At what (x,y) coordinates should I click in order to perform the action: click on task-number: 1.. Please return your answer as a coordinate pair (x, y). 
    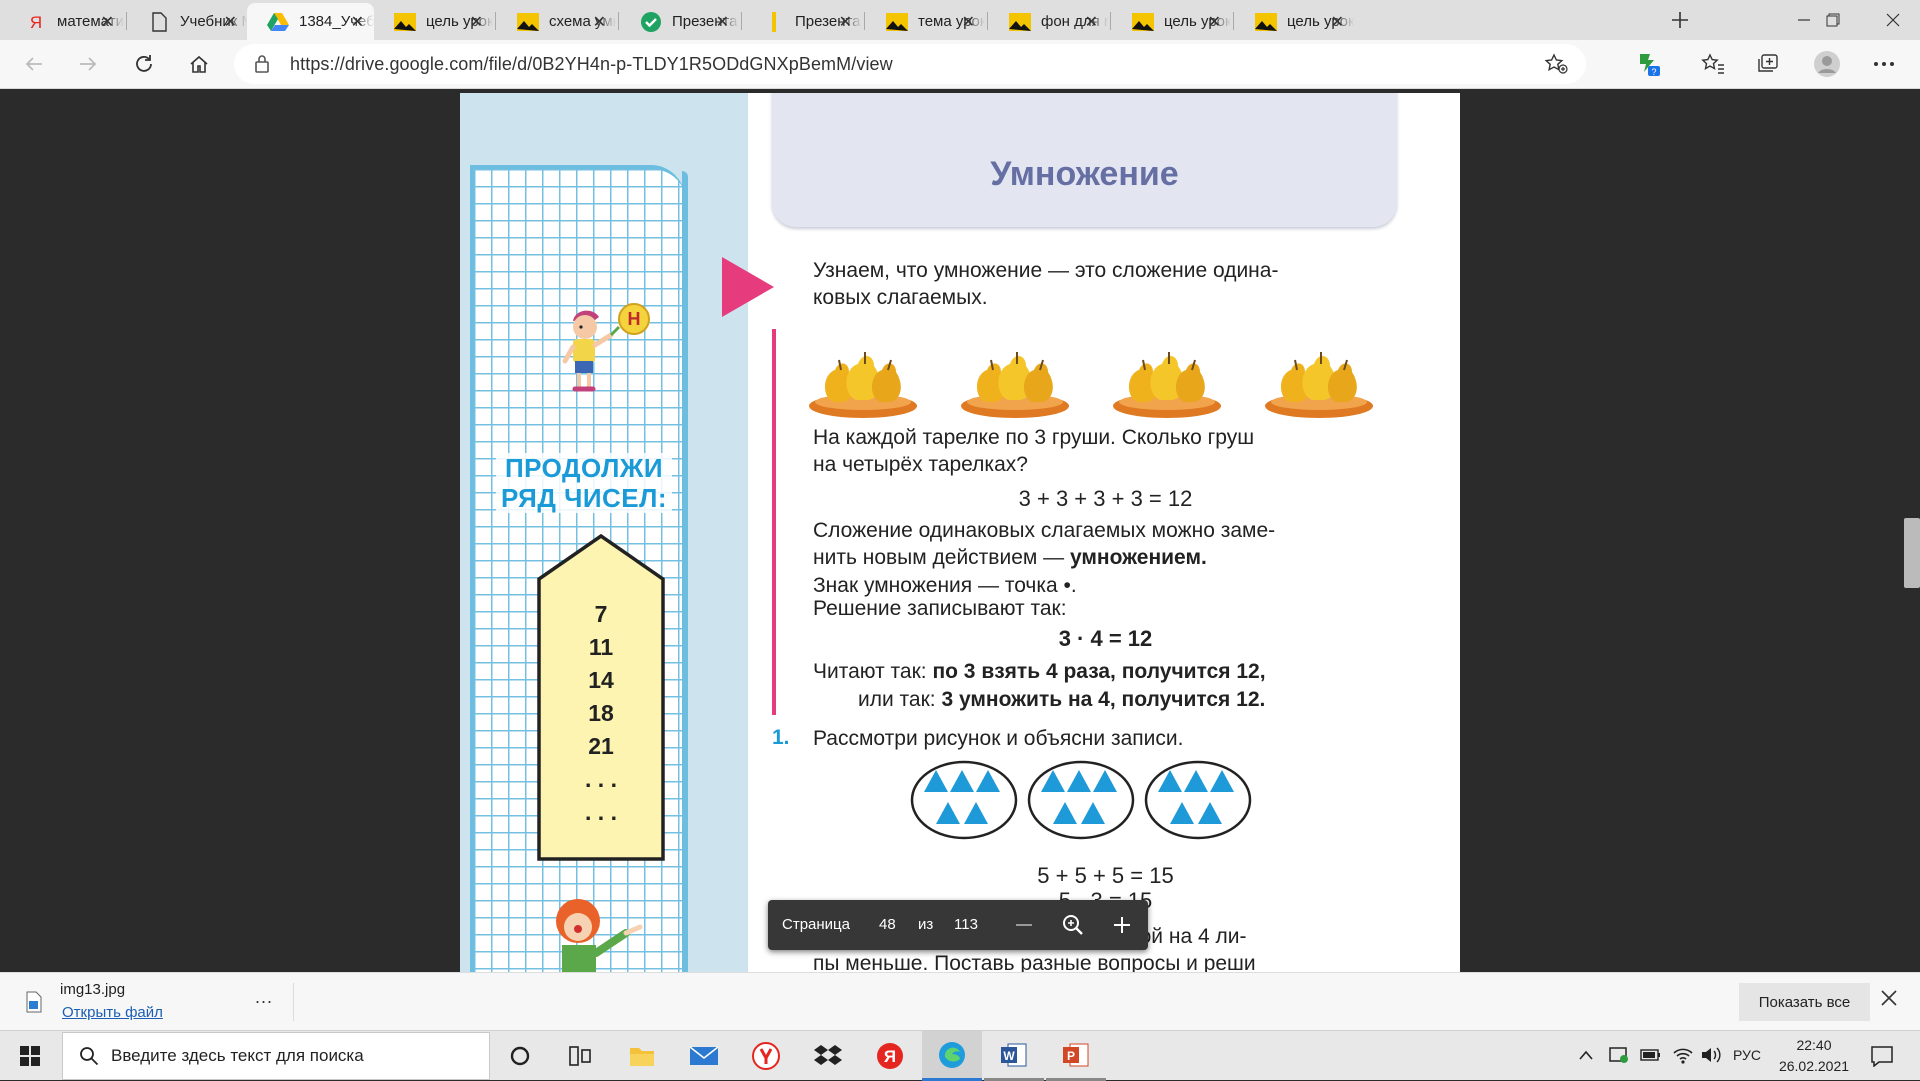
    Looking at the image, I should click on (781, 737).